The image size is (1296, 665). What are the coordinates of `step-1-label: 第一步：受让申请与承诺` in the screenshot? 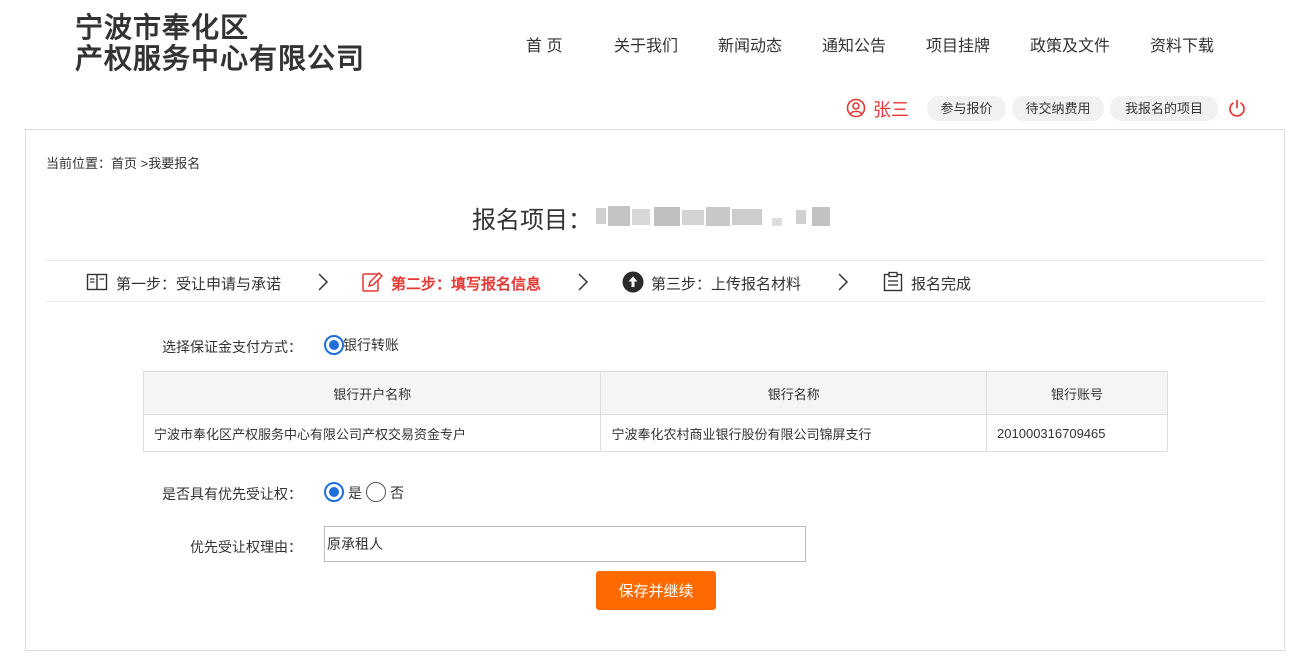 It's located at (199, 284).